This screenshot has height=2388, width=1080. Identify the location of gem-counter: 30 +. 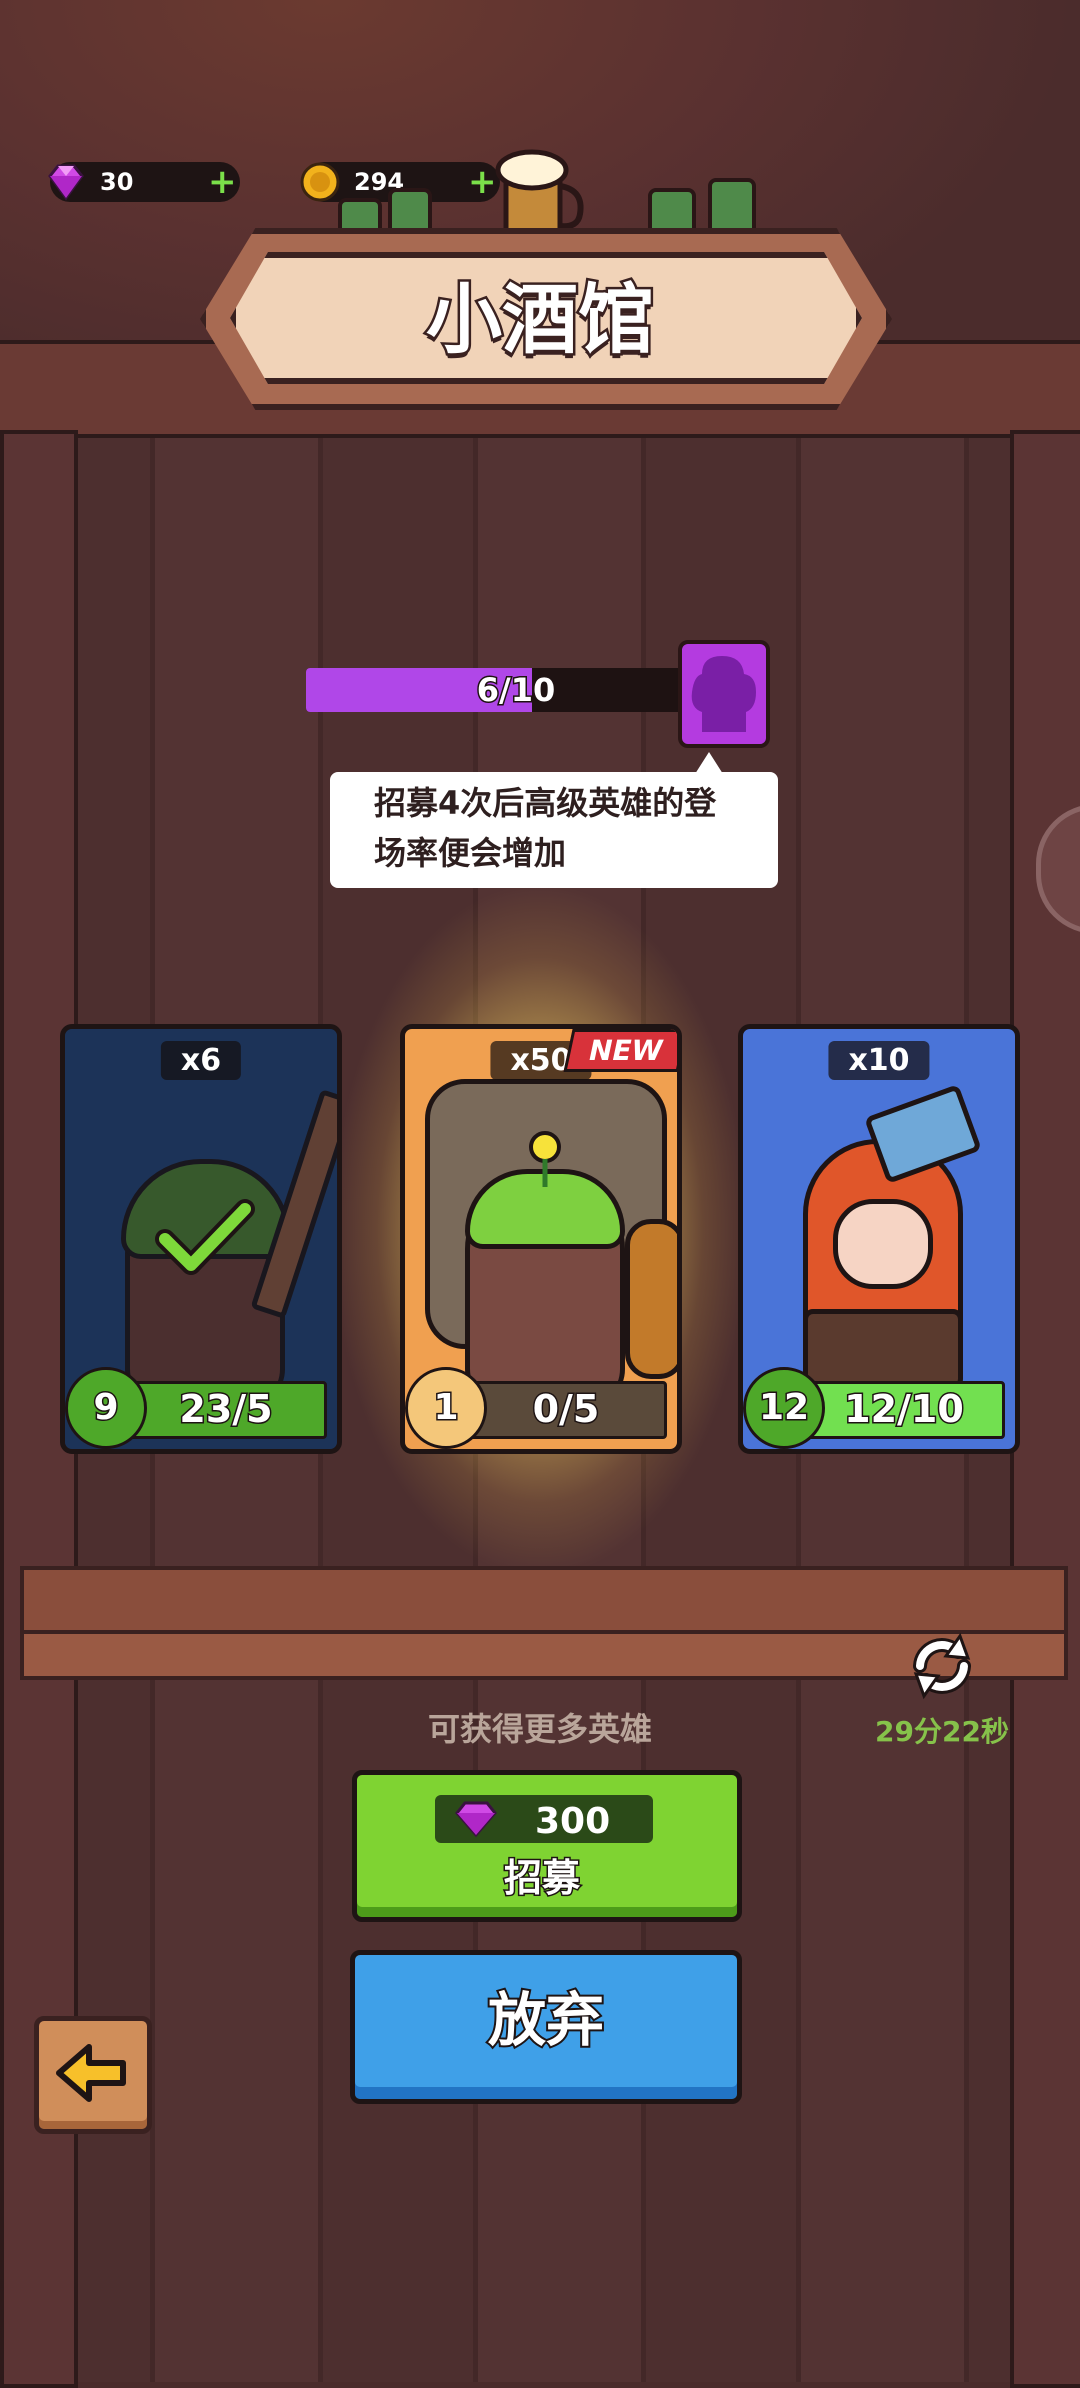
(144, 182).